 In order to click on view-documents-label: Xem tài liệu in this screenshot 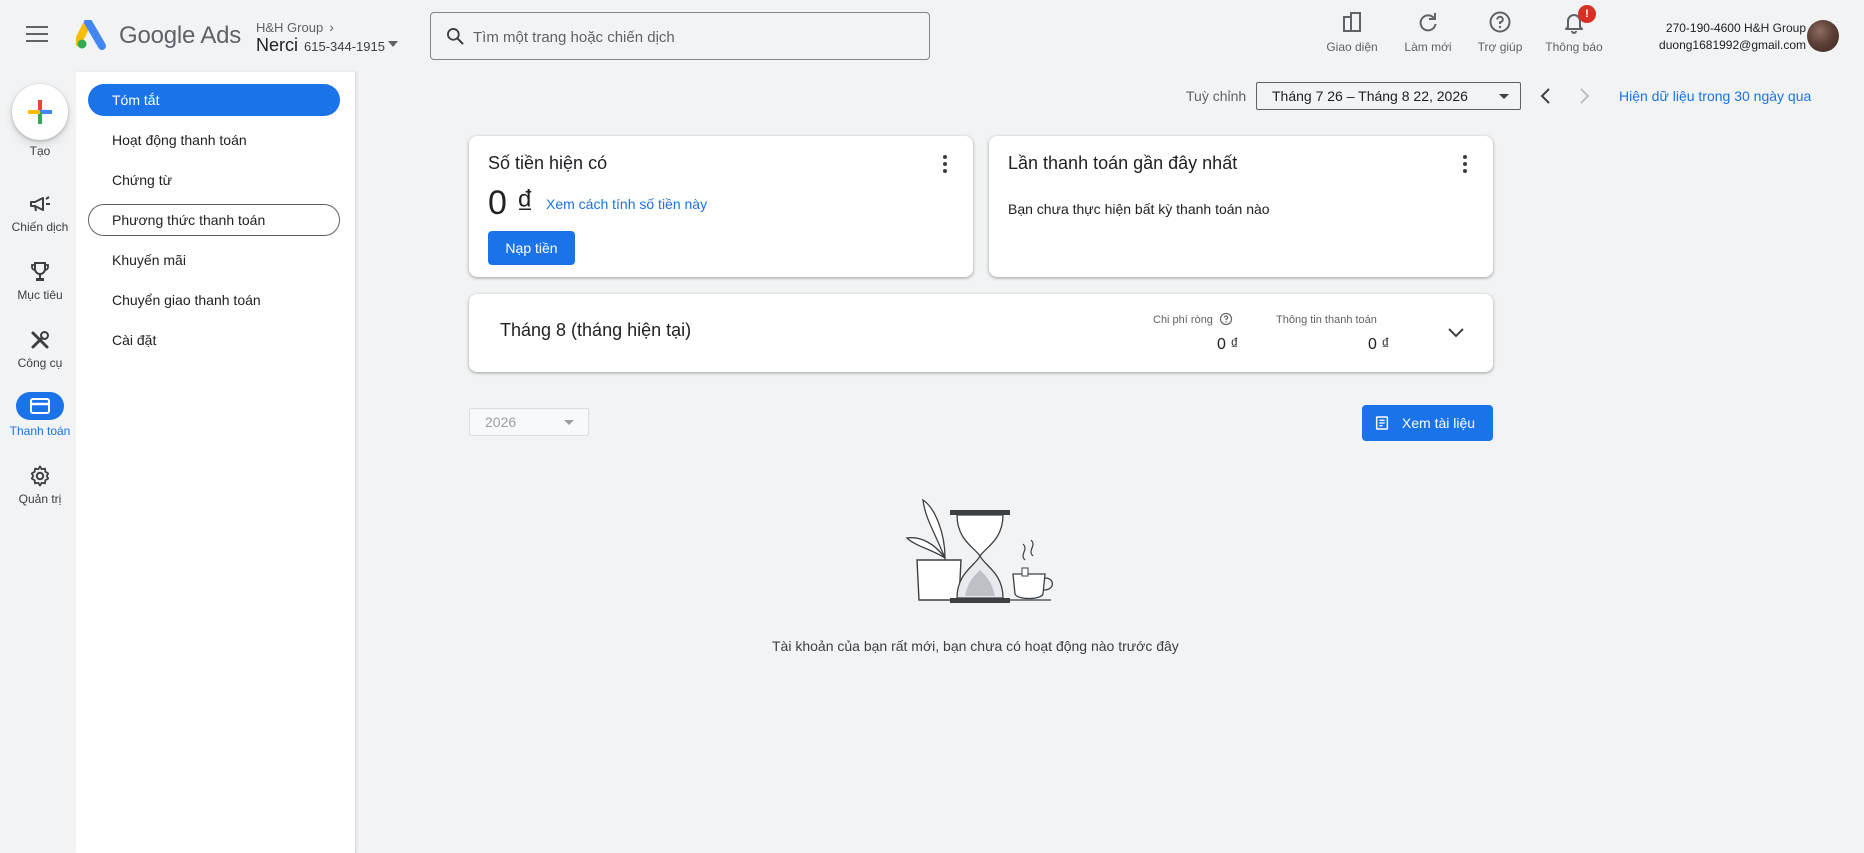, I will do `click(1438, 423)`.